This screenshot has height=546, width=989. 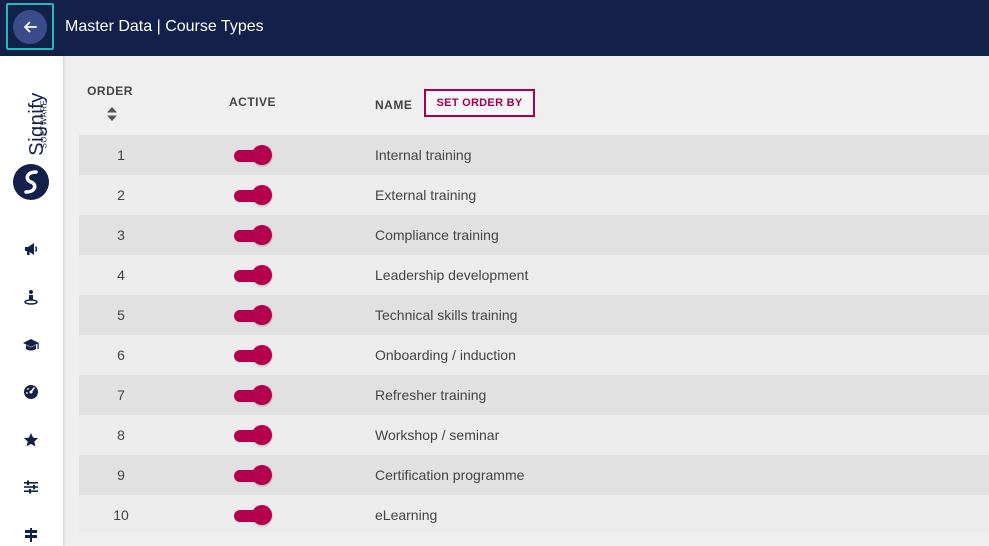 I want to click on row-name: Technical skills training, so click(x=446, y=315).